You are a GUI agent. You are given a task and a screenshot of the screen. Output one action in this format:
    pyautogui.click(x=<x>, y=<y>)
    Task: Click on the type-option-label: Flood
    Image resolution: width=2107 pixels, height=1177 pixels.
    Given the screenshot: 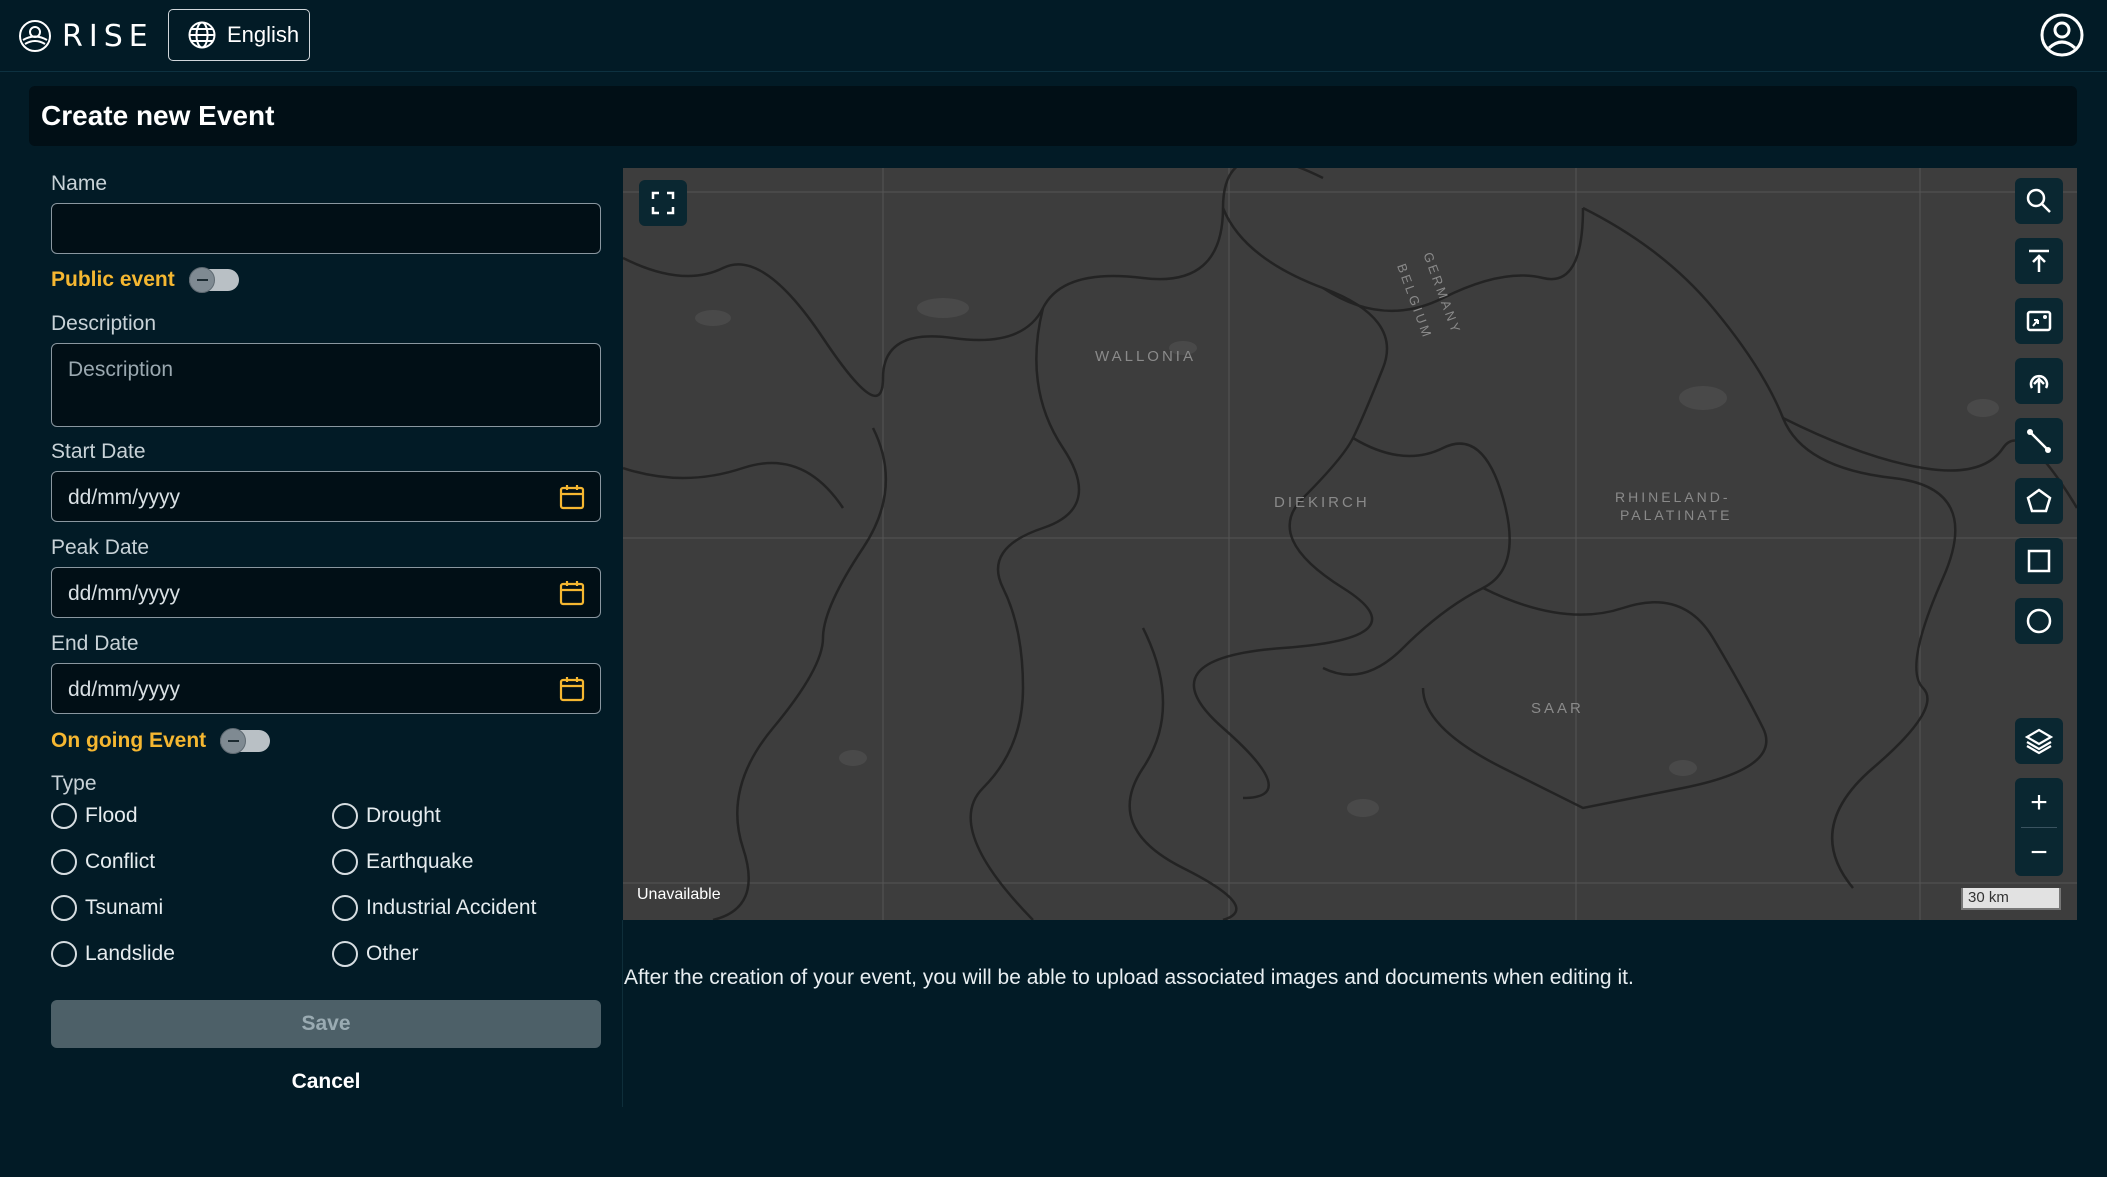 What is the action you would take?
    pyautogui.click(x=111, y=815)
    